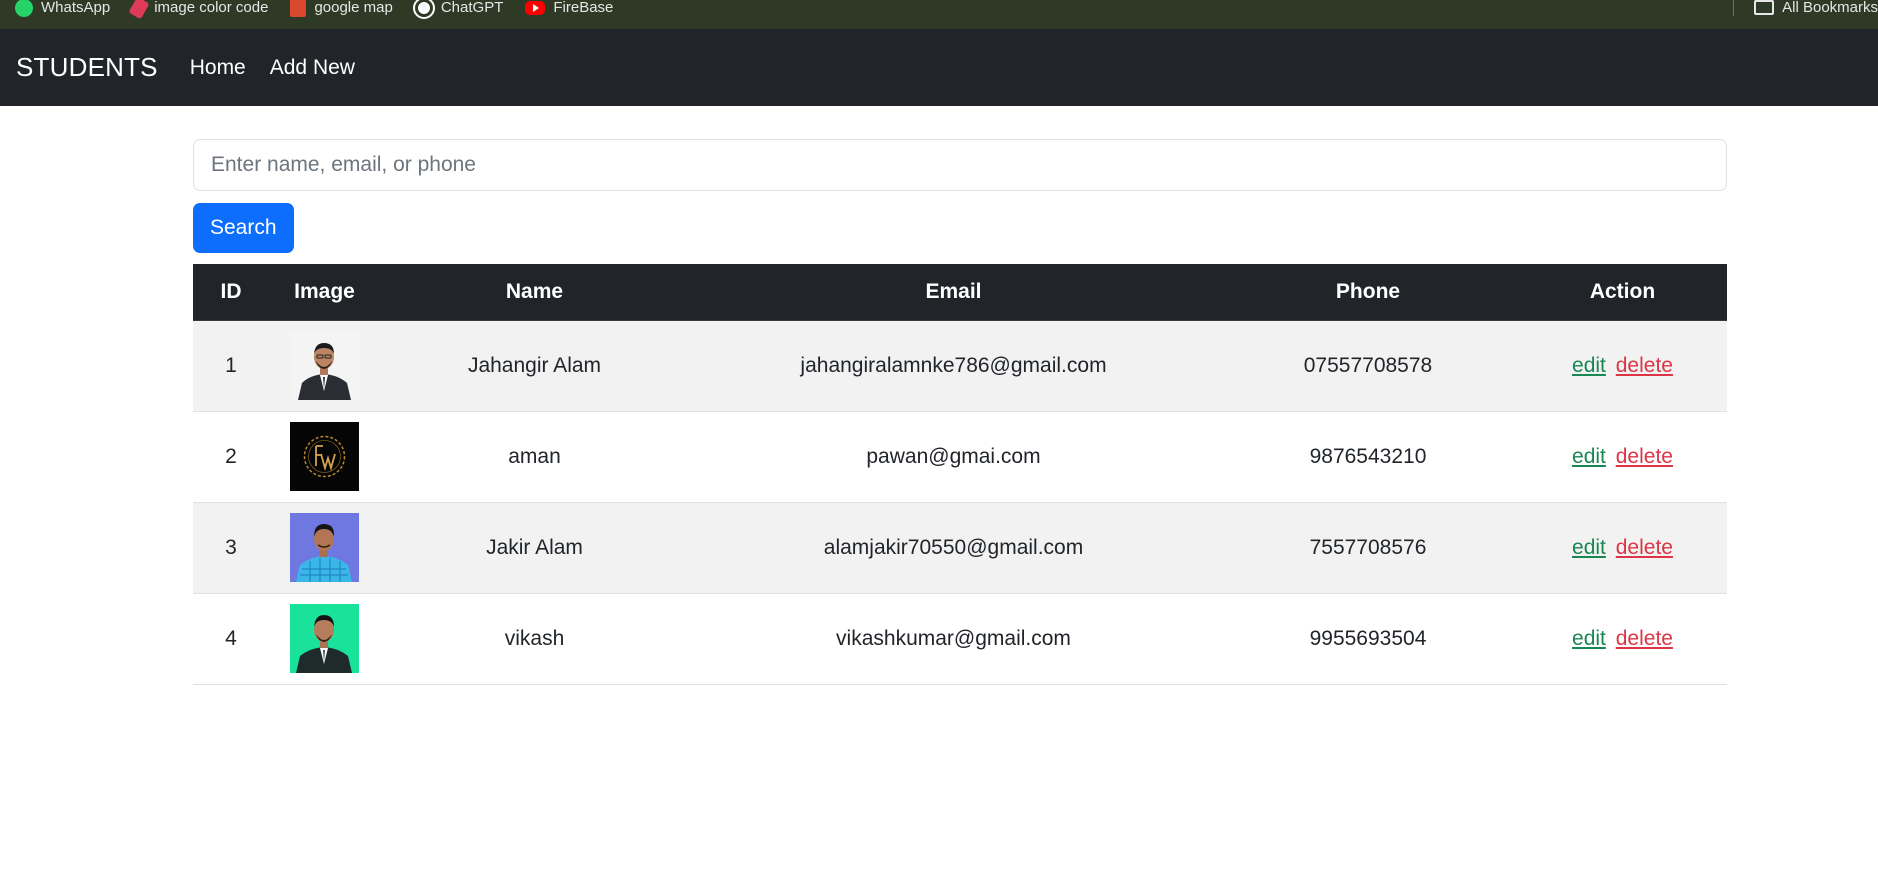 This screenshot has height=888, width=1878. What do you see at coordinates (1622, 292) in the screenshot?
I see `column-header-action: Action` at bounding box center [1622, 292].